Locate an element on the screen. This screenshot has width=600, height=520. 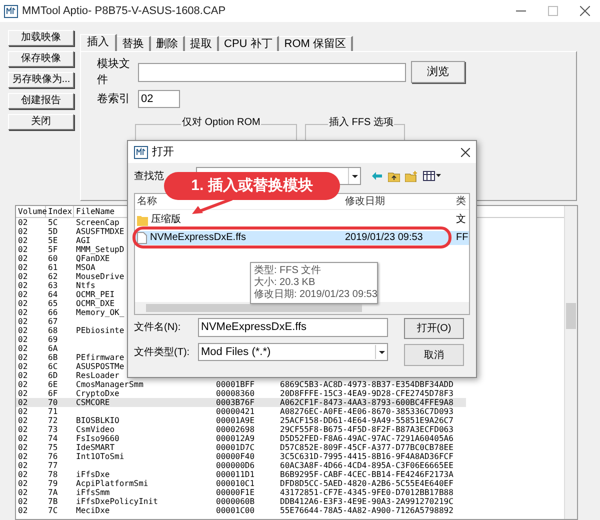
table-cell: 29CF55F8-B675-4F5D-8F2F-B87A3ECFD063 is located at coordinates (367, 429).